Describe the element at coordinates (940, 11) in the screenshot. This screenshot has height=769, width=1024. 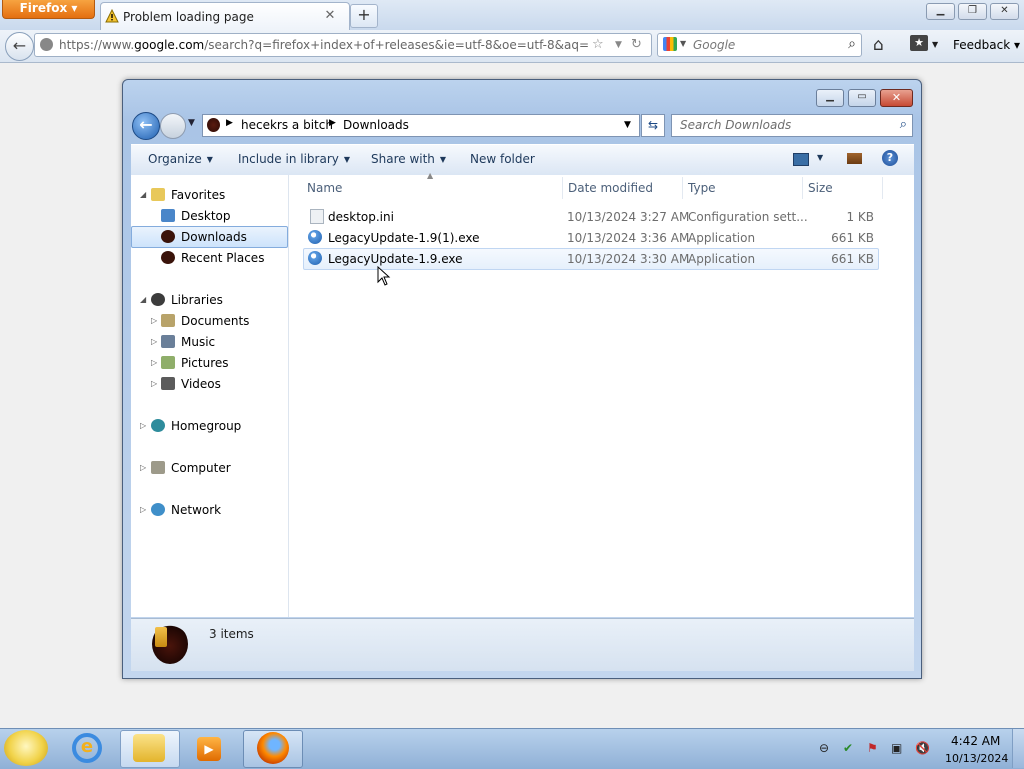
I see `minimize-button: ▁` at that location.